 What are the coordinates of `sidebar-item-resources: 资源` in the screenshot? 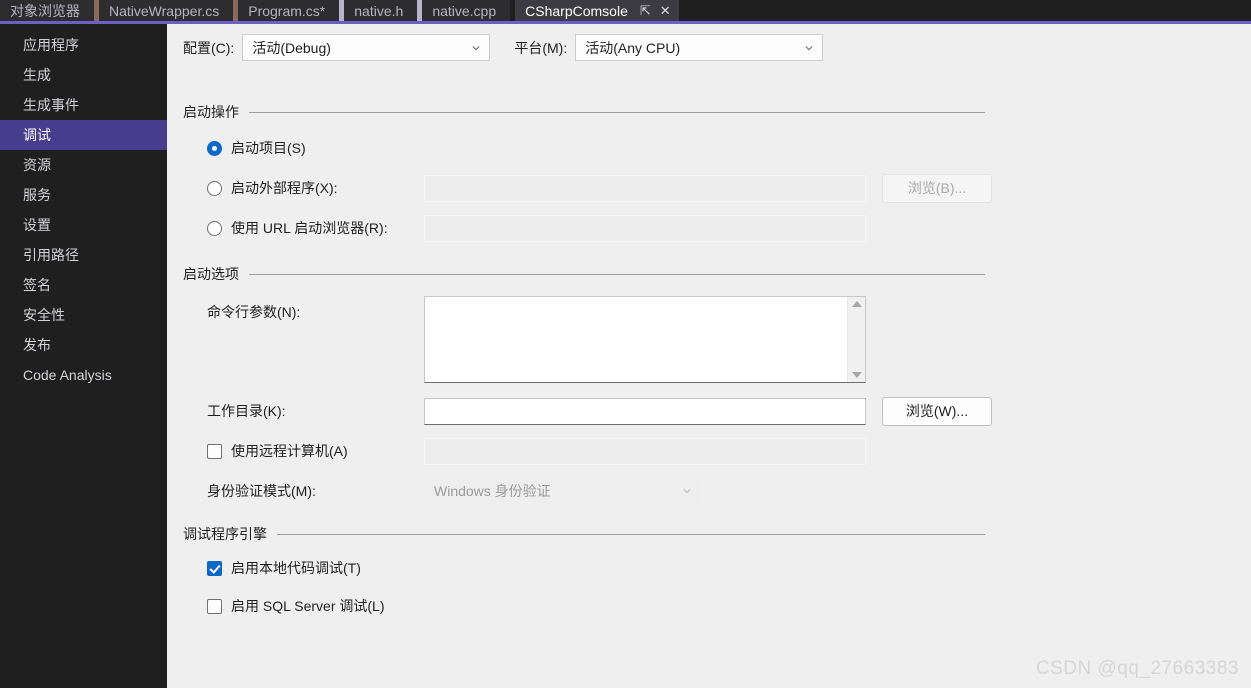 It's located at (83, 165).